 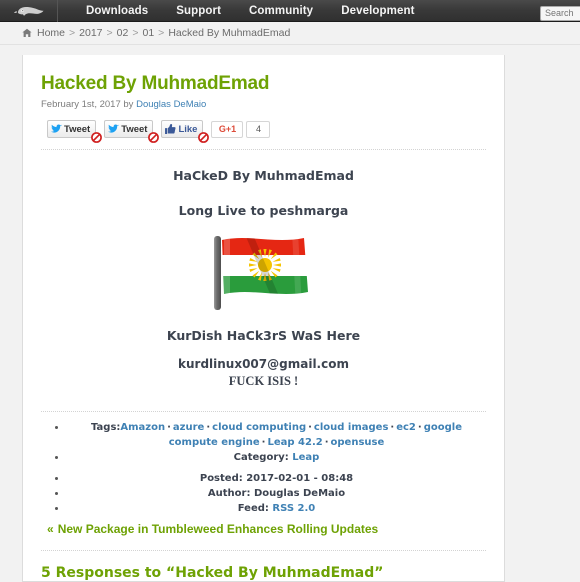 I want to click on nav-item-community: Community, so click(x=281, y=11).